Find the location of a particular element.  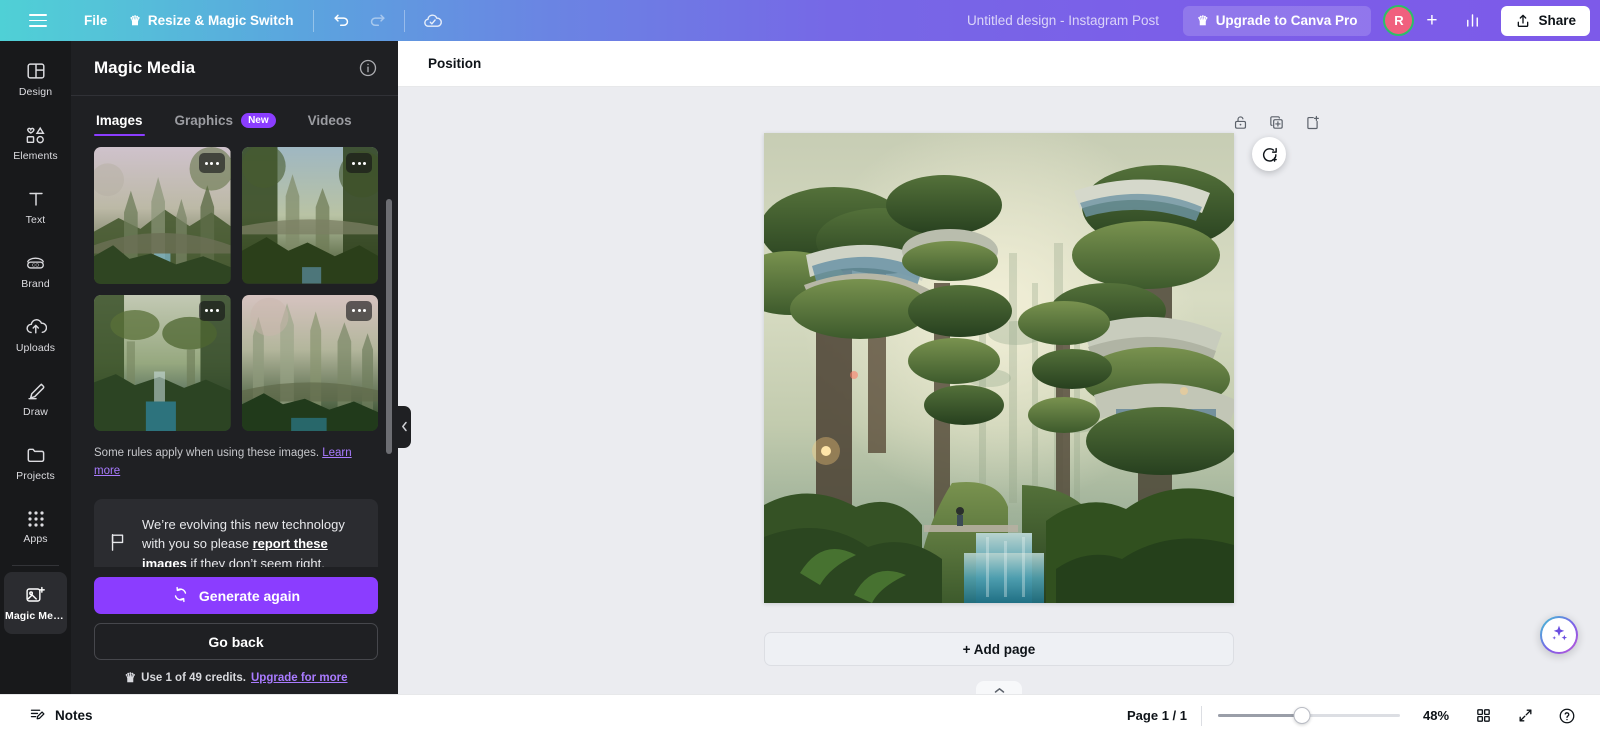

zoom-handle is located at coordinates (1302, 715).